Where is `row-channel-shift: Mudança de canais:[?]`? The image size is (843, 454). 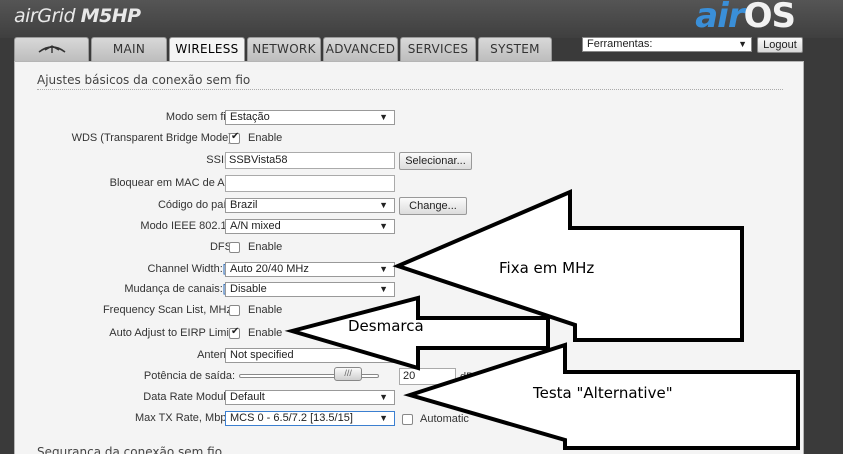
row-channel-shift: Mudança de canais:[?] is located at coordinates (125, 291).